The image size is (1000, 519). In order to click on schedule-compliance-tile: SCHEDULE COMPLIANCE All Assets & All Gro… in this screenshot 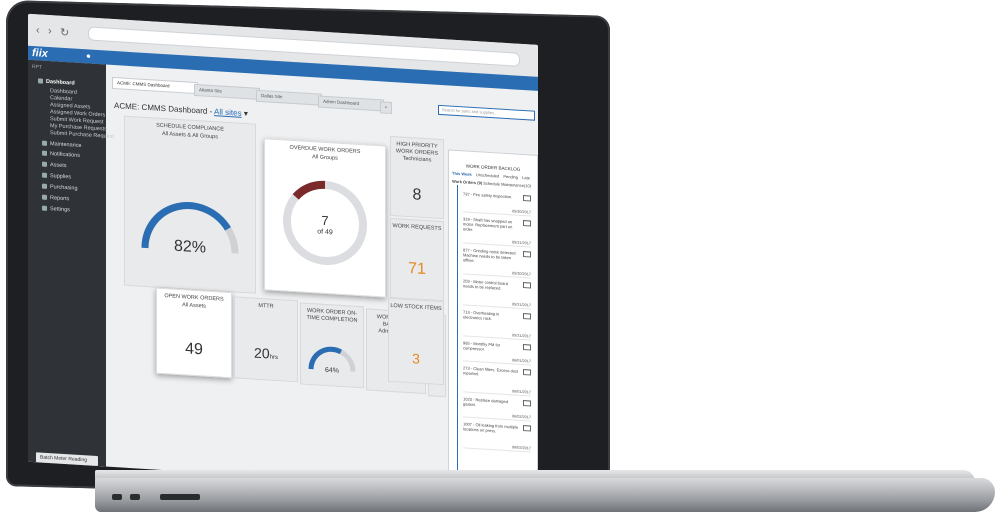, I will do `click(190, 204)`.